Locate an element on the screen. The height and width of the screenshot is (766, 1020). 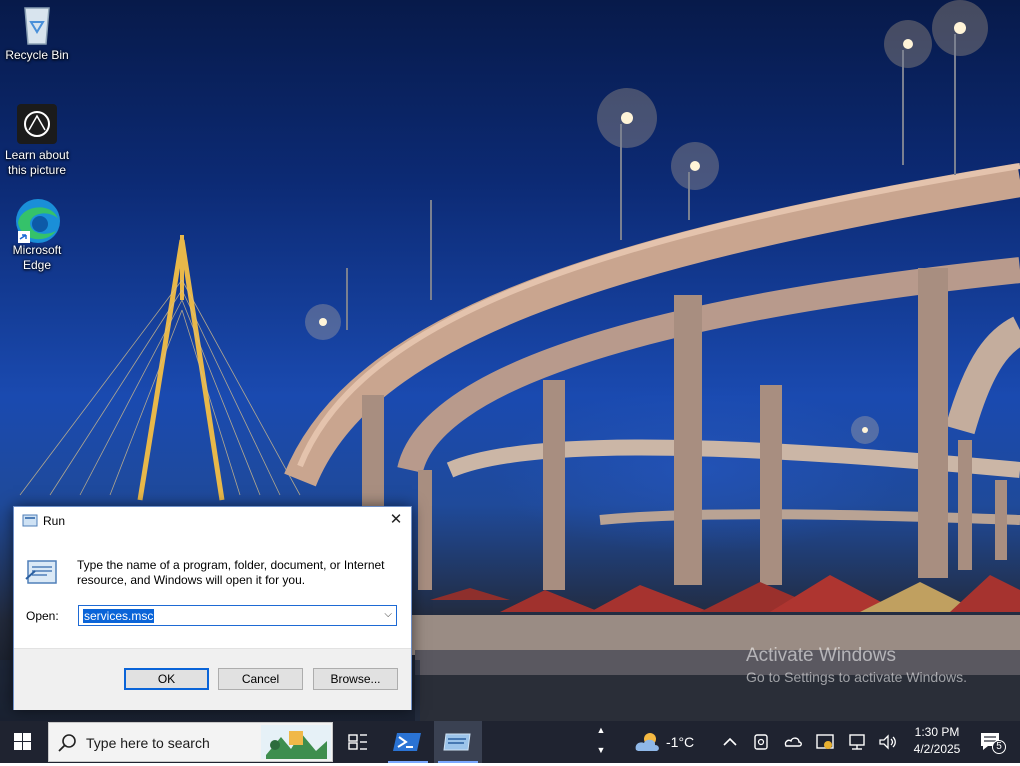
recycle-bin-icon is located at coordinates (37, 24).